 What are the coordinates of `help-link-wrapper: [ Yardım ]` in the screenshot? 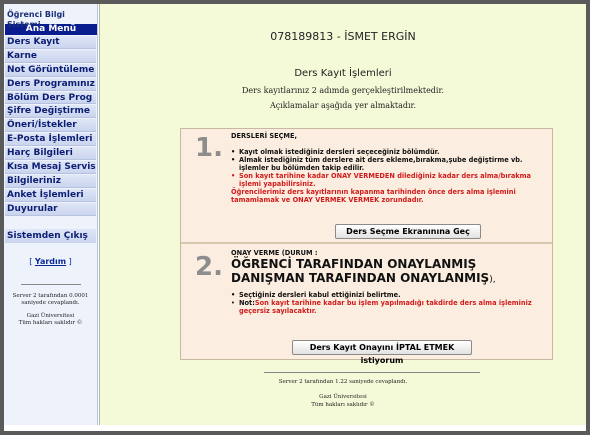 It's located at (50, 261).